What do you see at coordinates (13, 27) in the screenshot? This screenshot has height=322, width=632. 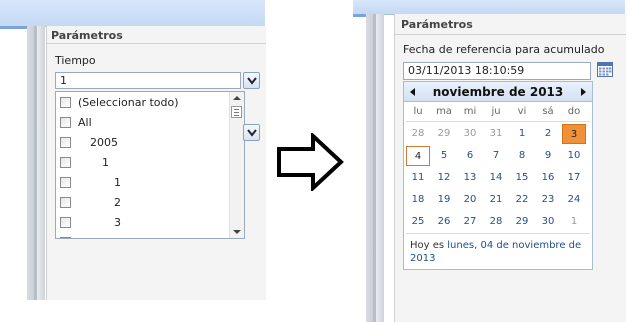 I see `active-tab-indicator` at bounding box center [13, 27].